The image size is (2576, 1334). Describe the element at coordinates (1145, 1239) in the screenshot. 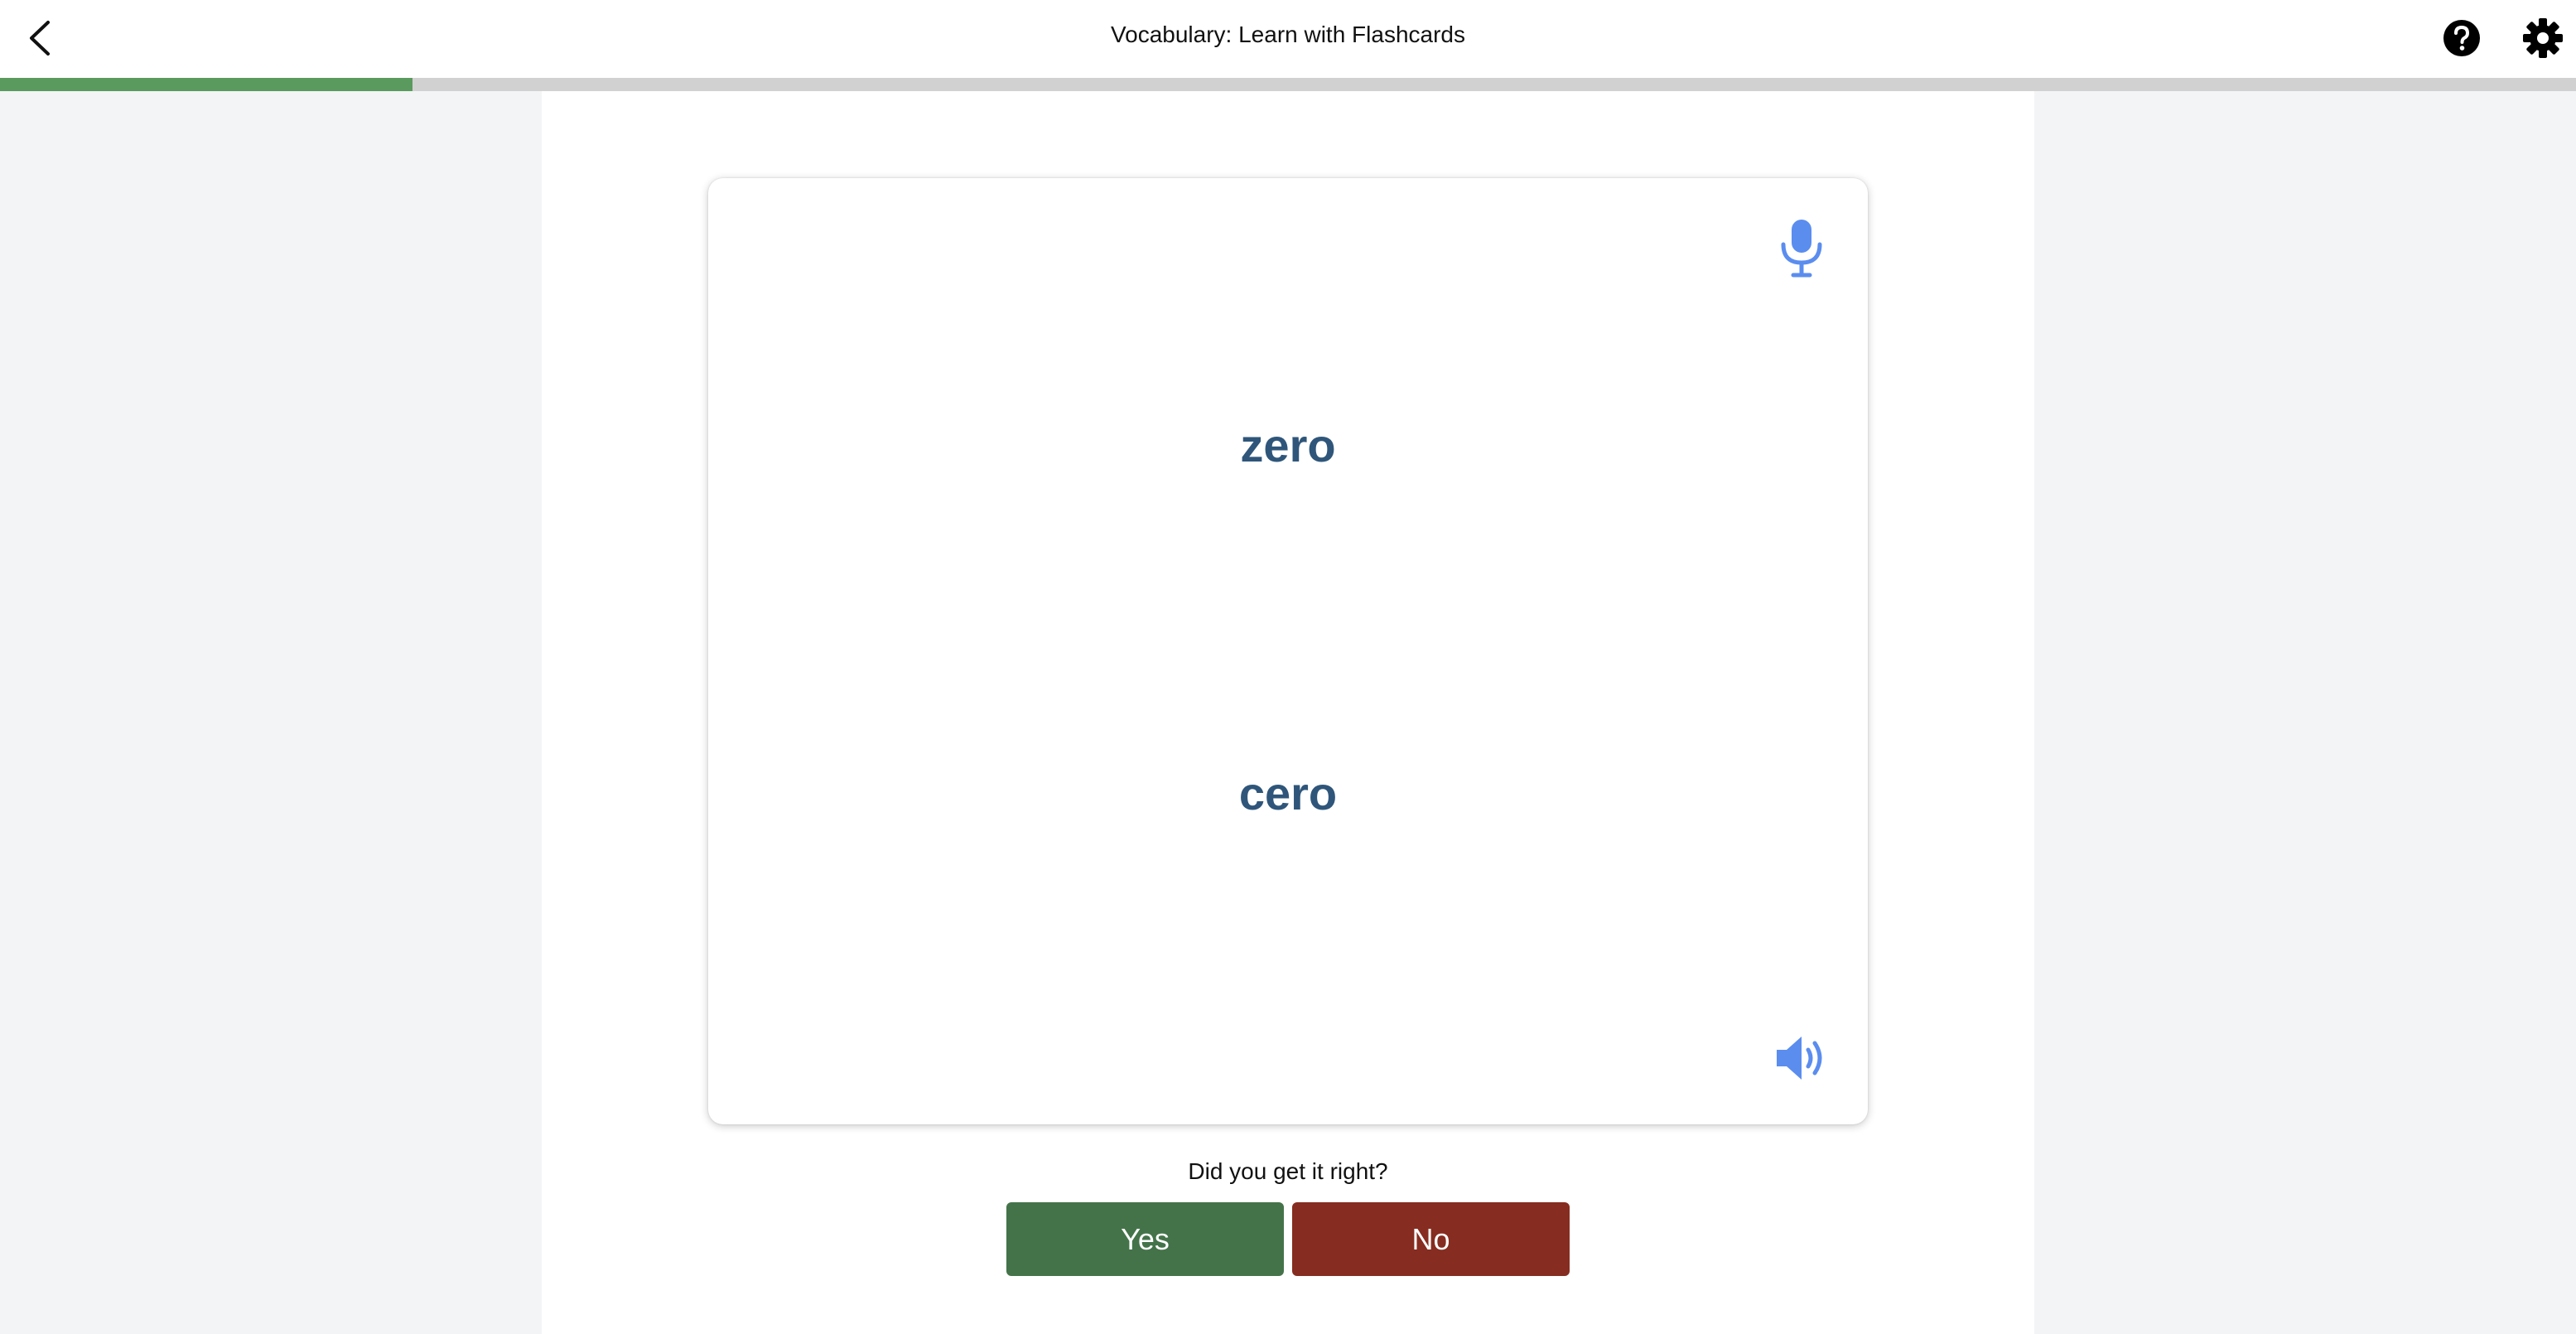

I see `yes-button: Yes` at that location.